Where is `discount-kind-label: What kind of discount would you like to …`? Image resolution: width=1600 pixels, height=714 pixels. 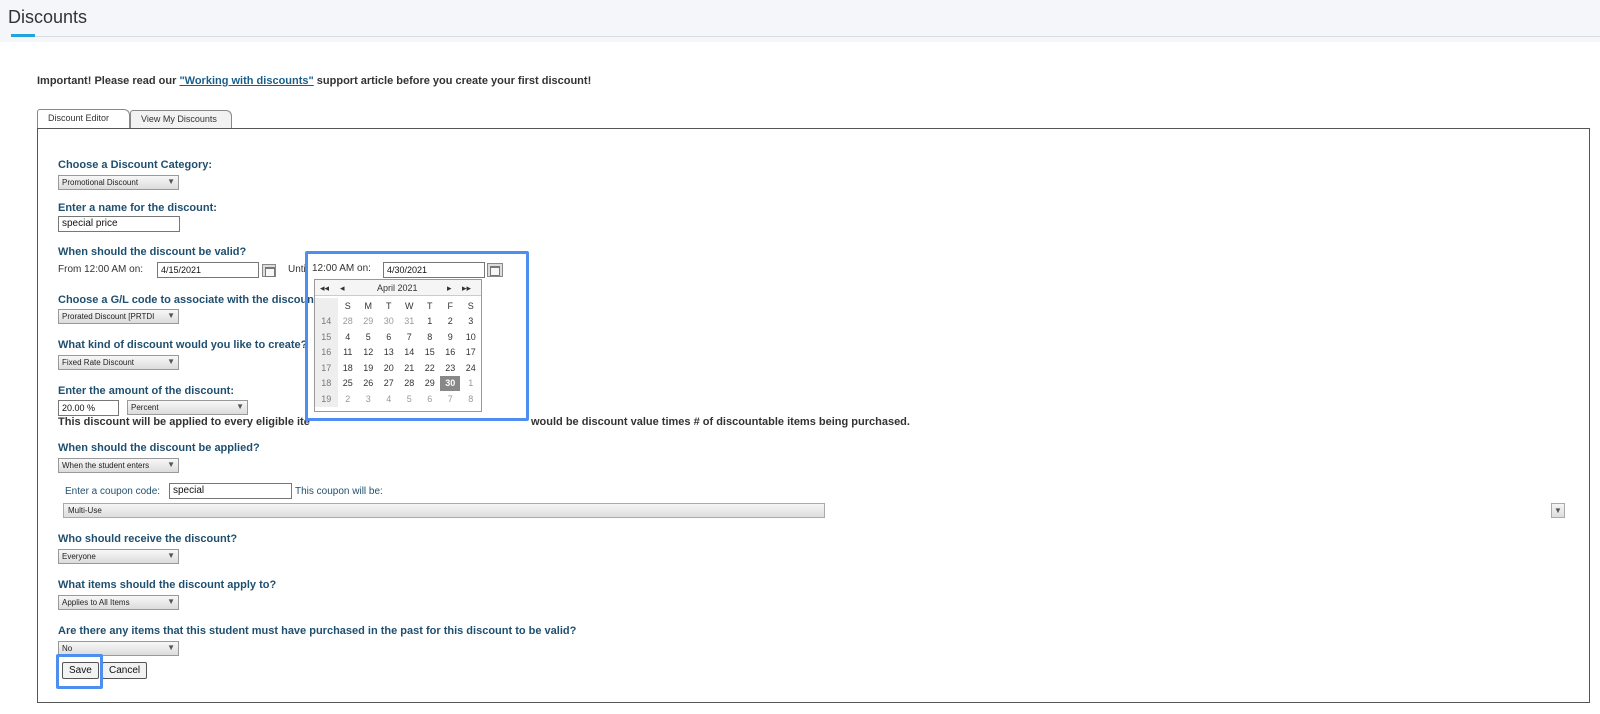
discount-kind-label: What kind of discount would you like to … is located at coordinates (183, 345).